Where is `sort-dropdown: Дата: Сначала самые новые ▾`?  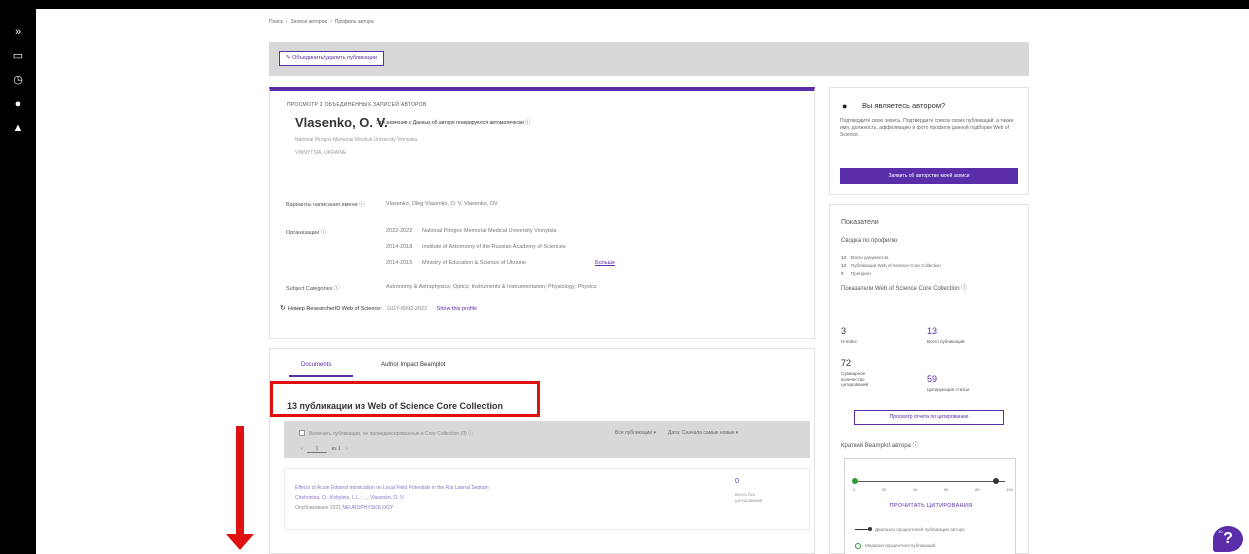 sort-dropdown: Дата: Сначала самые новые ▾ is located at coordinates (703, 433).